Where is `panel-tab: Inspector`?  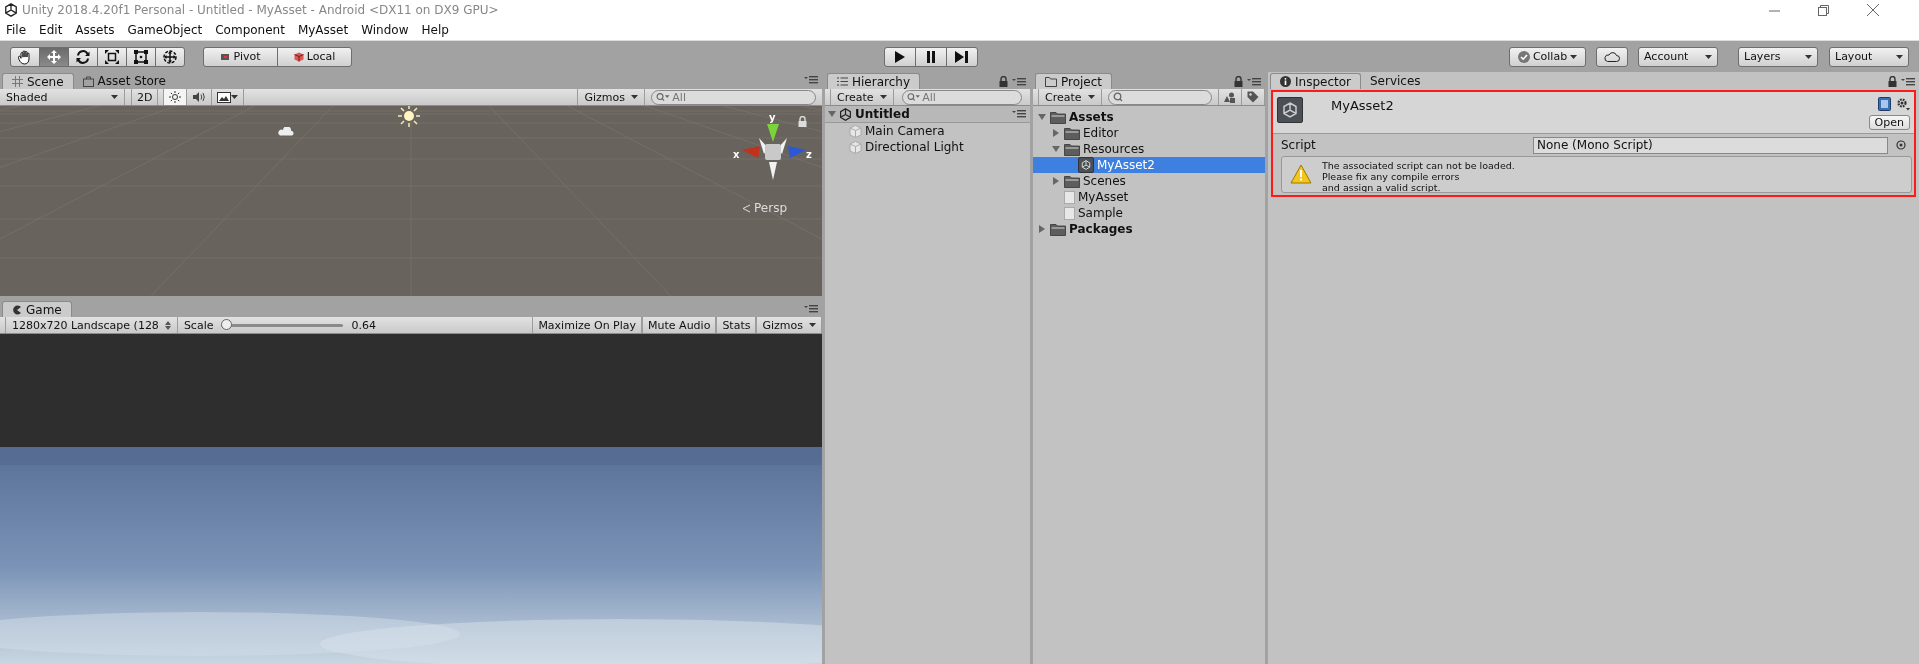
panel-tab: Inspector is located at coordinates (1315, 81).